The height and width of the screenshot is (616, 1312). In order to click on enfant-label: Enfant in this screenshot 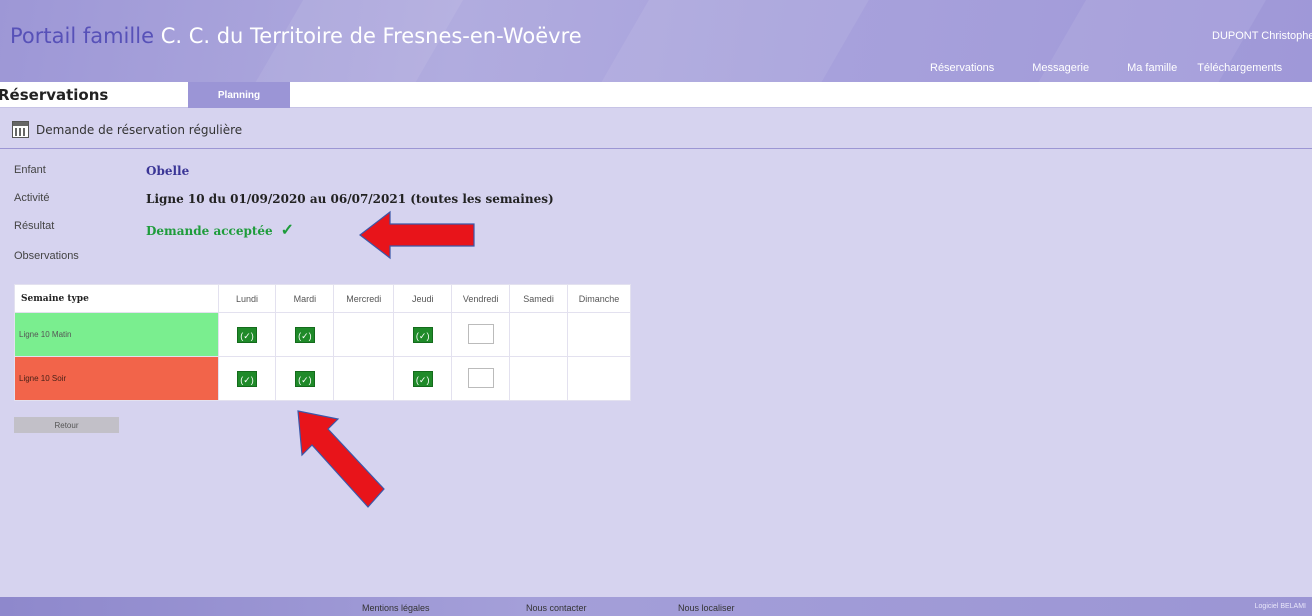, I will do `click(30, 170)`.